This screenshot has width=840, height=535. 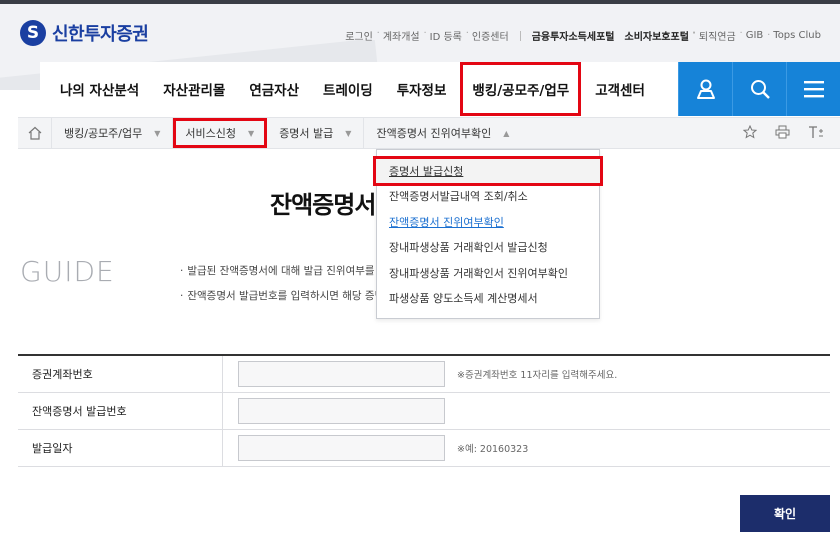 I want to click on issue-number-label: 잔액증명서 발급번호, so click(x=120, y=411).